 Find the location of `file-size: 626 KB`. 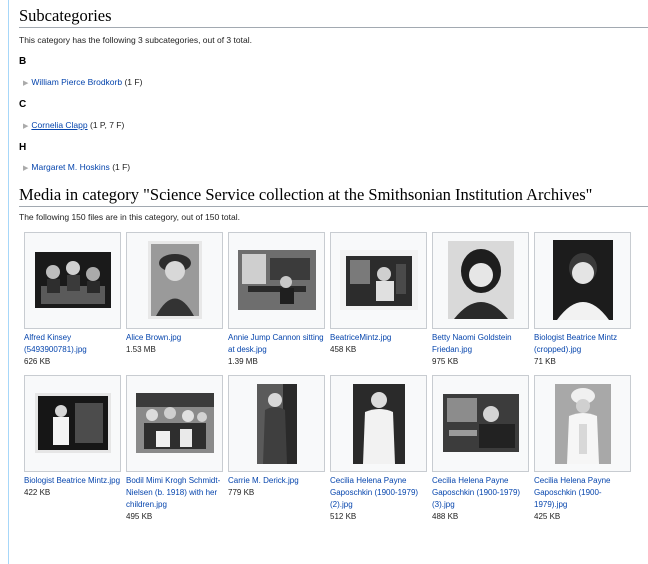

file-size: 626 KB is located at coordinates (37, 361).